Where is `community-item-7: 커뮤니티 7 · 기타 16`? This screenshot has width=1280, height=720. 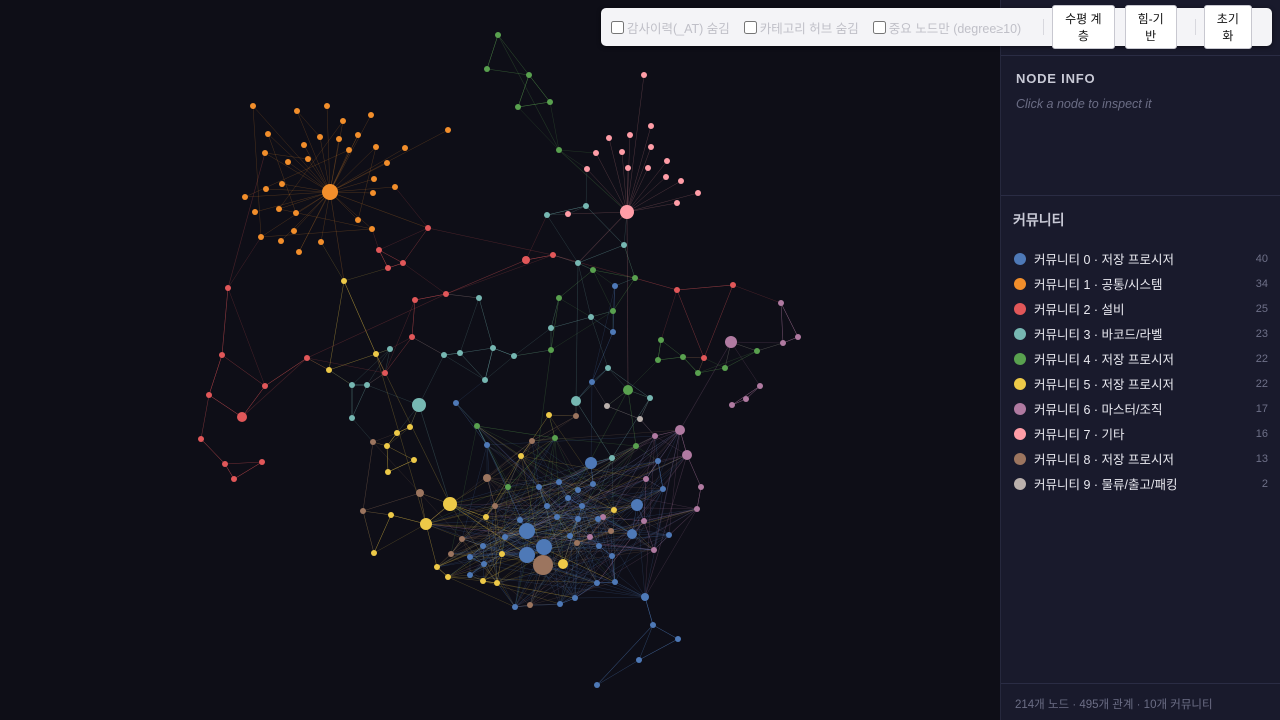 community-item-7: 커뮤니티 7 · 기타 16 is located at coordinates (1141, 433).